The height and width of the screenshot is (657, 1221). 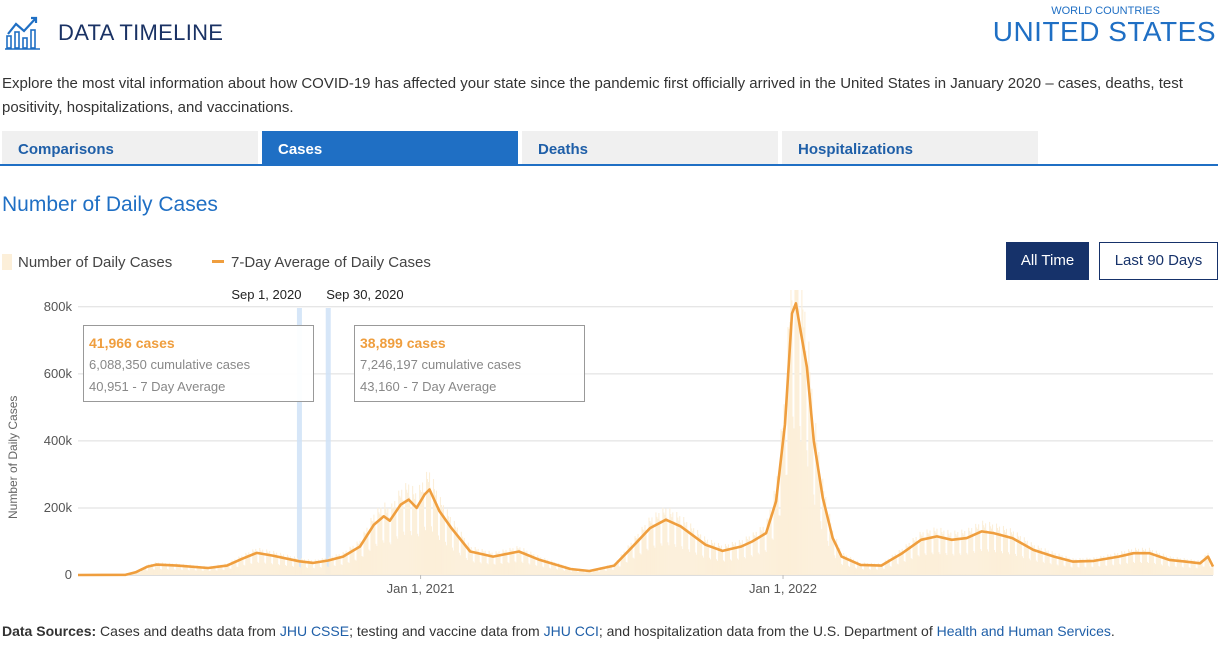 What do you see at coordinates (602, 585) in the screenshot?
I see `x-axis-ticks: Jan 1, 2021 Jan 1, 2022` at bounding box center [602, 585].